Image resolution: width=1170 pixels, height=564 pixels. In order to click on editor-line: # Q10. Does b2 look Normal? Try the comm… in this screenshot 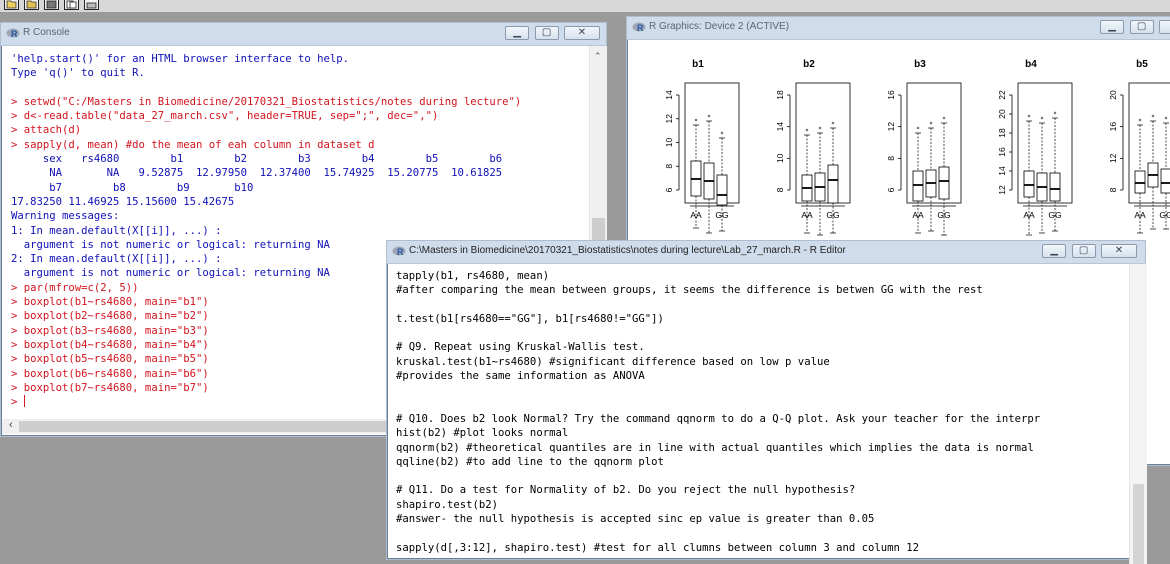, I will do `click(718, 418)`.